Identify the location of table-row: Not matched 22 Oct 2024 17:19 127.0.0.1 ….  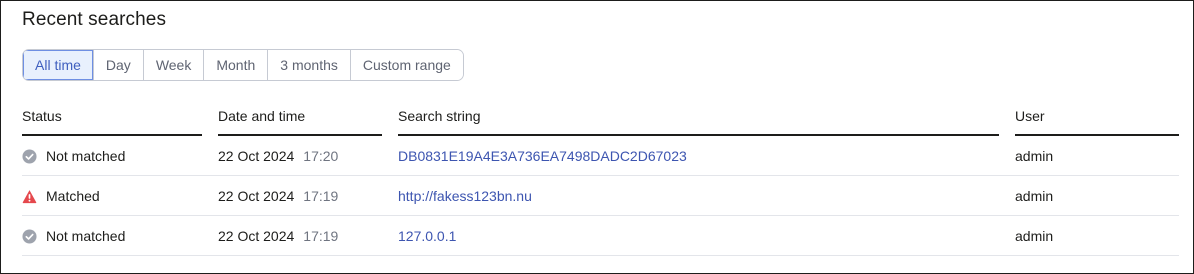
(600, 236).